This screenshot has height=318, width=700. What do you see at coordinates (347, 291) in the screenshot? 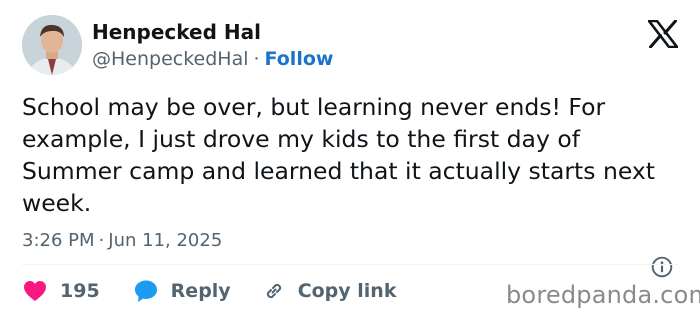
I see `copy-link-label: Copy link` at bounding box center [347, 291].